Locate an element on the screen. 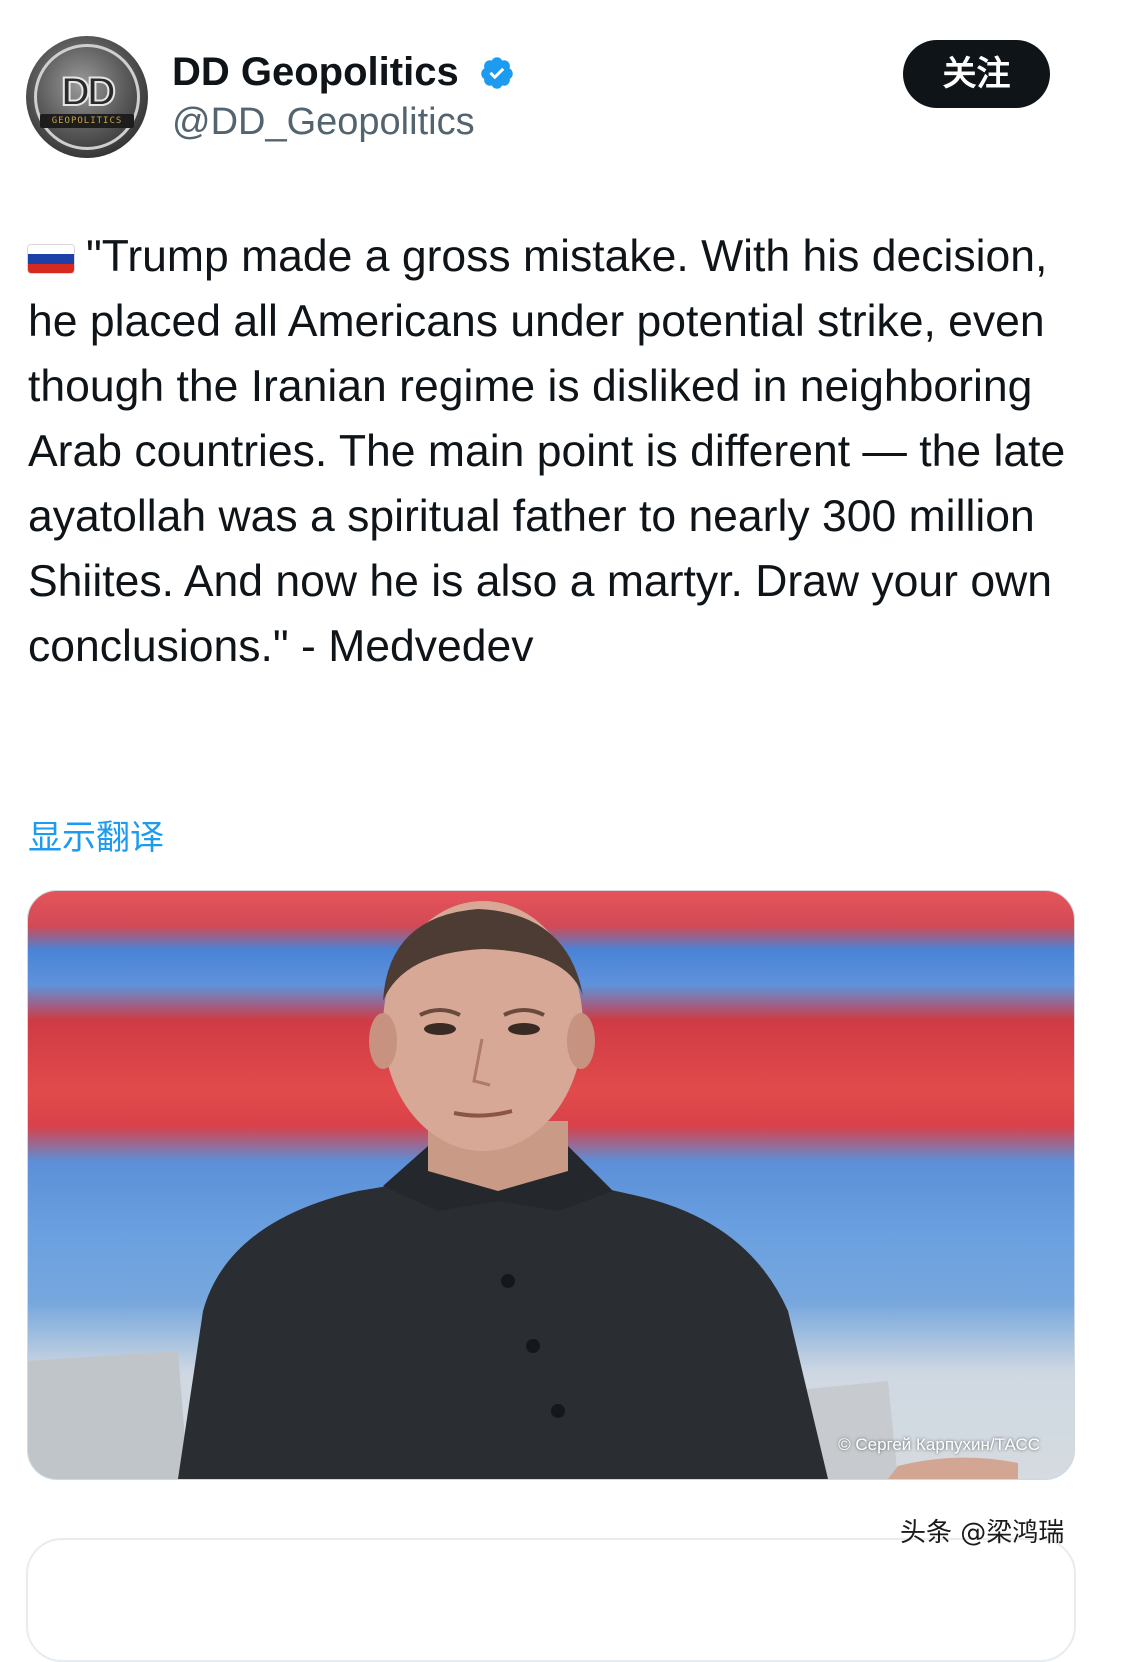  author-handle: @DD_Geopolitics is located at coordinates (323, 122).